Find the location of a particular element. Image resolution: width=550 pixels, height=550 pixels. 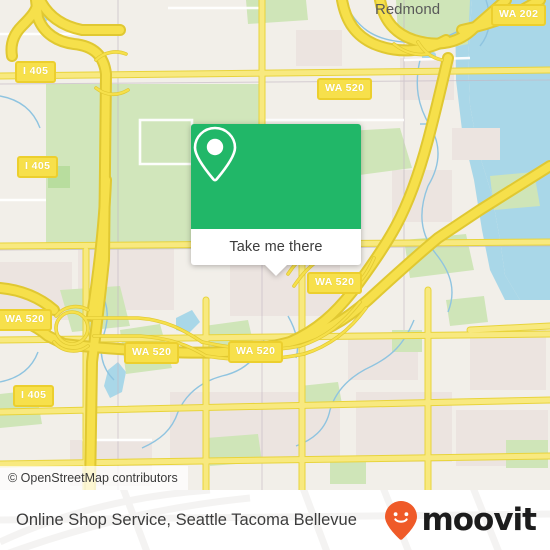

place-label-redmond: Redmond is located at coordinates (408, 9).